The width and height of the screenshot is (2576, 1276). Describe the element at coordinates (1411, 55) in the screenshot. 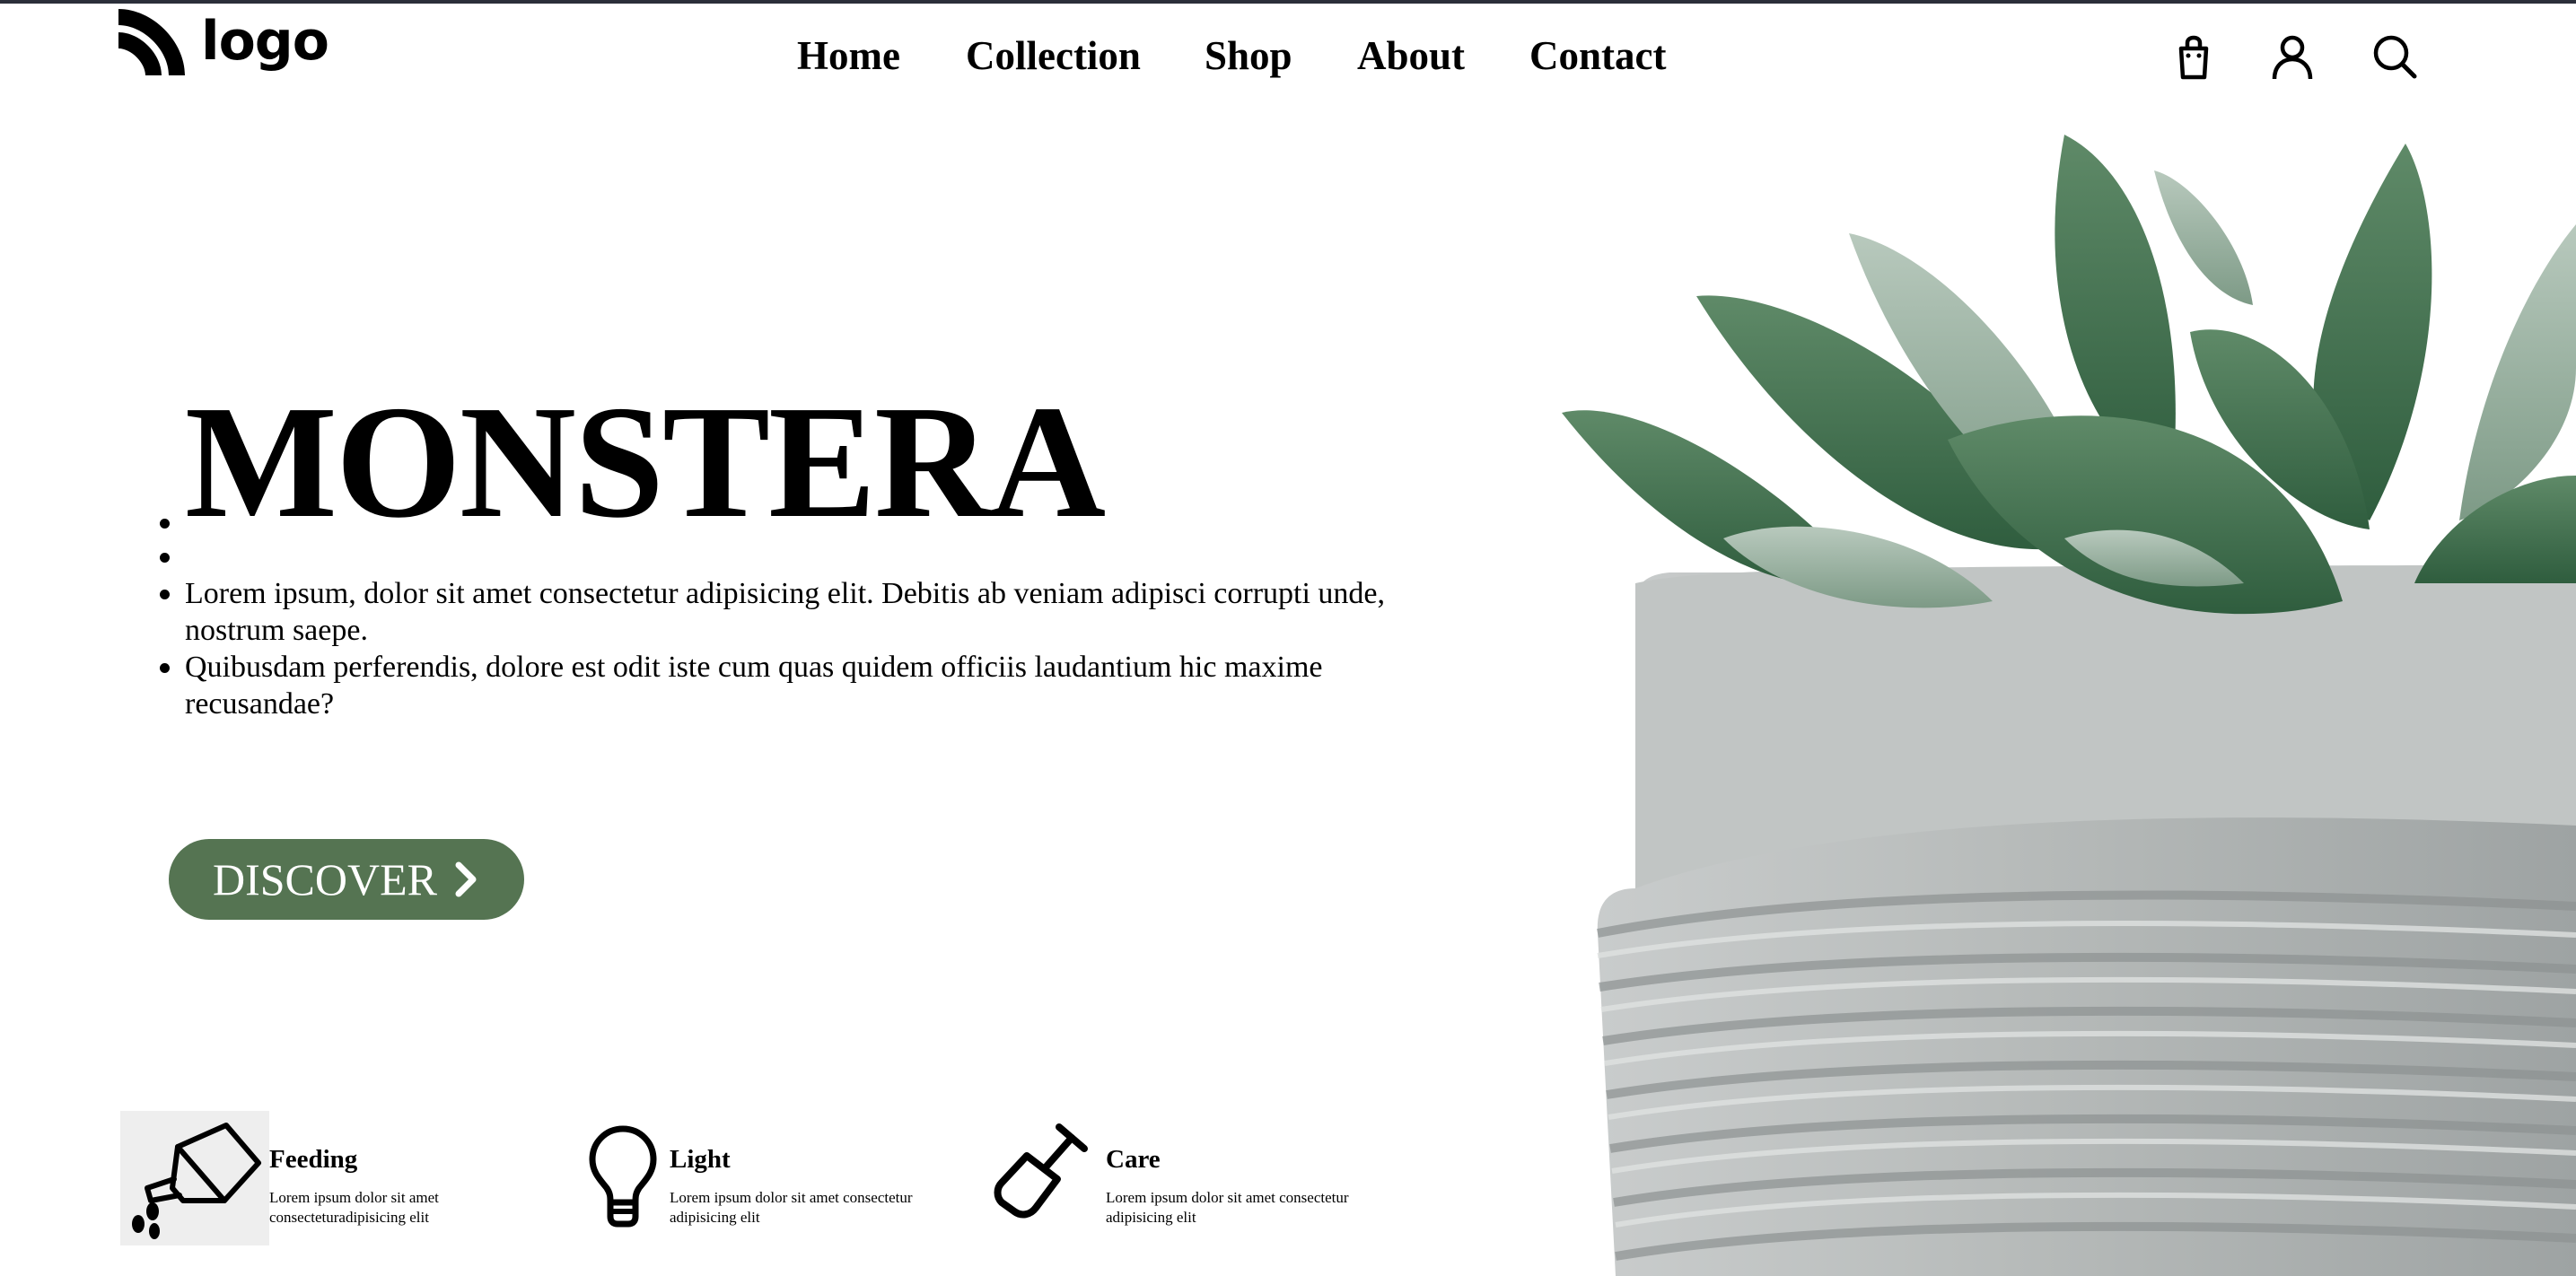

I see `nav-about: About` at that location.